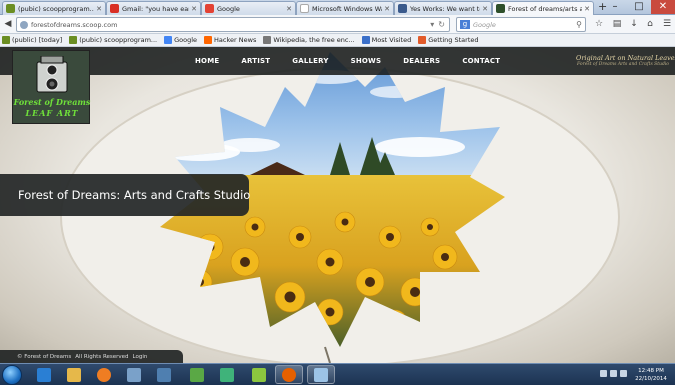 The height and width of the screenshot is (385, 675). What do you see at coordinates (52, 74) in the screenshot?
I see `vintage-camera-icon` at bounding box center [52, 74].